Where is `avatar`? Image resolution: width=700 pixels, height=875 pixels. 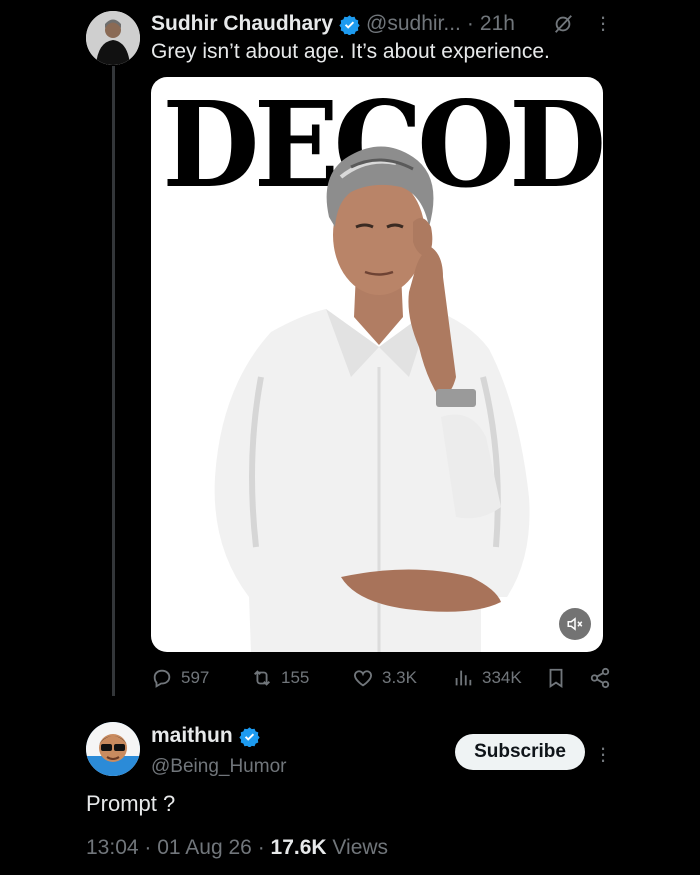
avatar is located at coordinates (113, 38).